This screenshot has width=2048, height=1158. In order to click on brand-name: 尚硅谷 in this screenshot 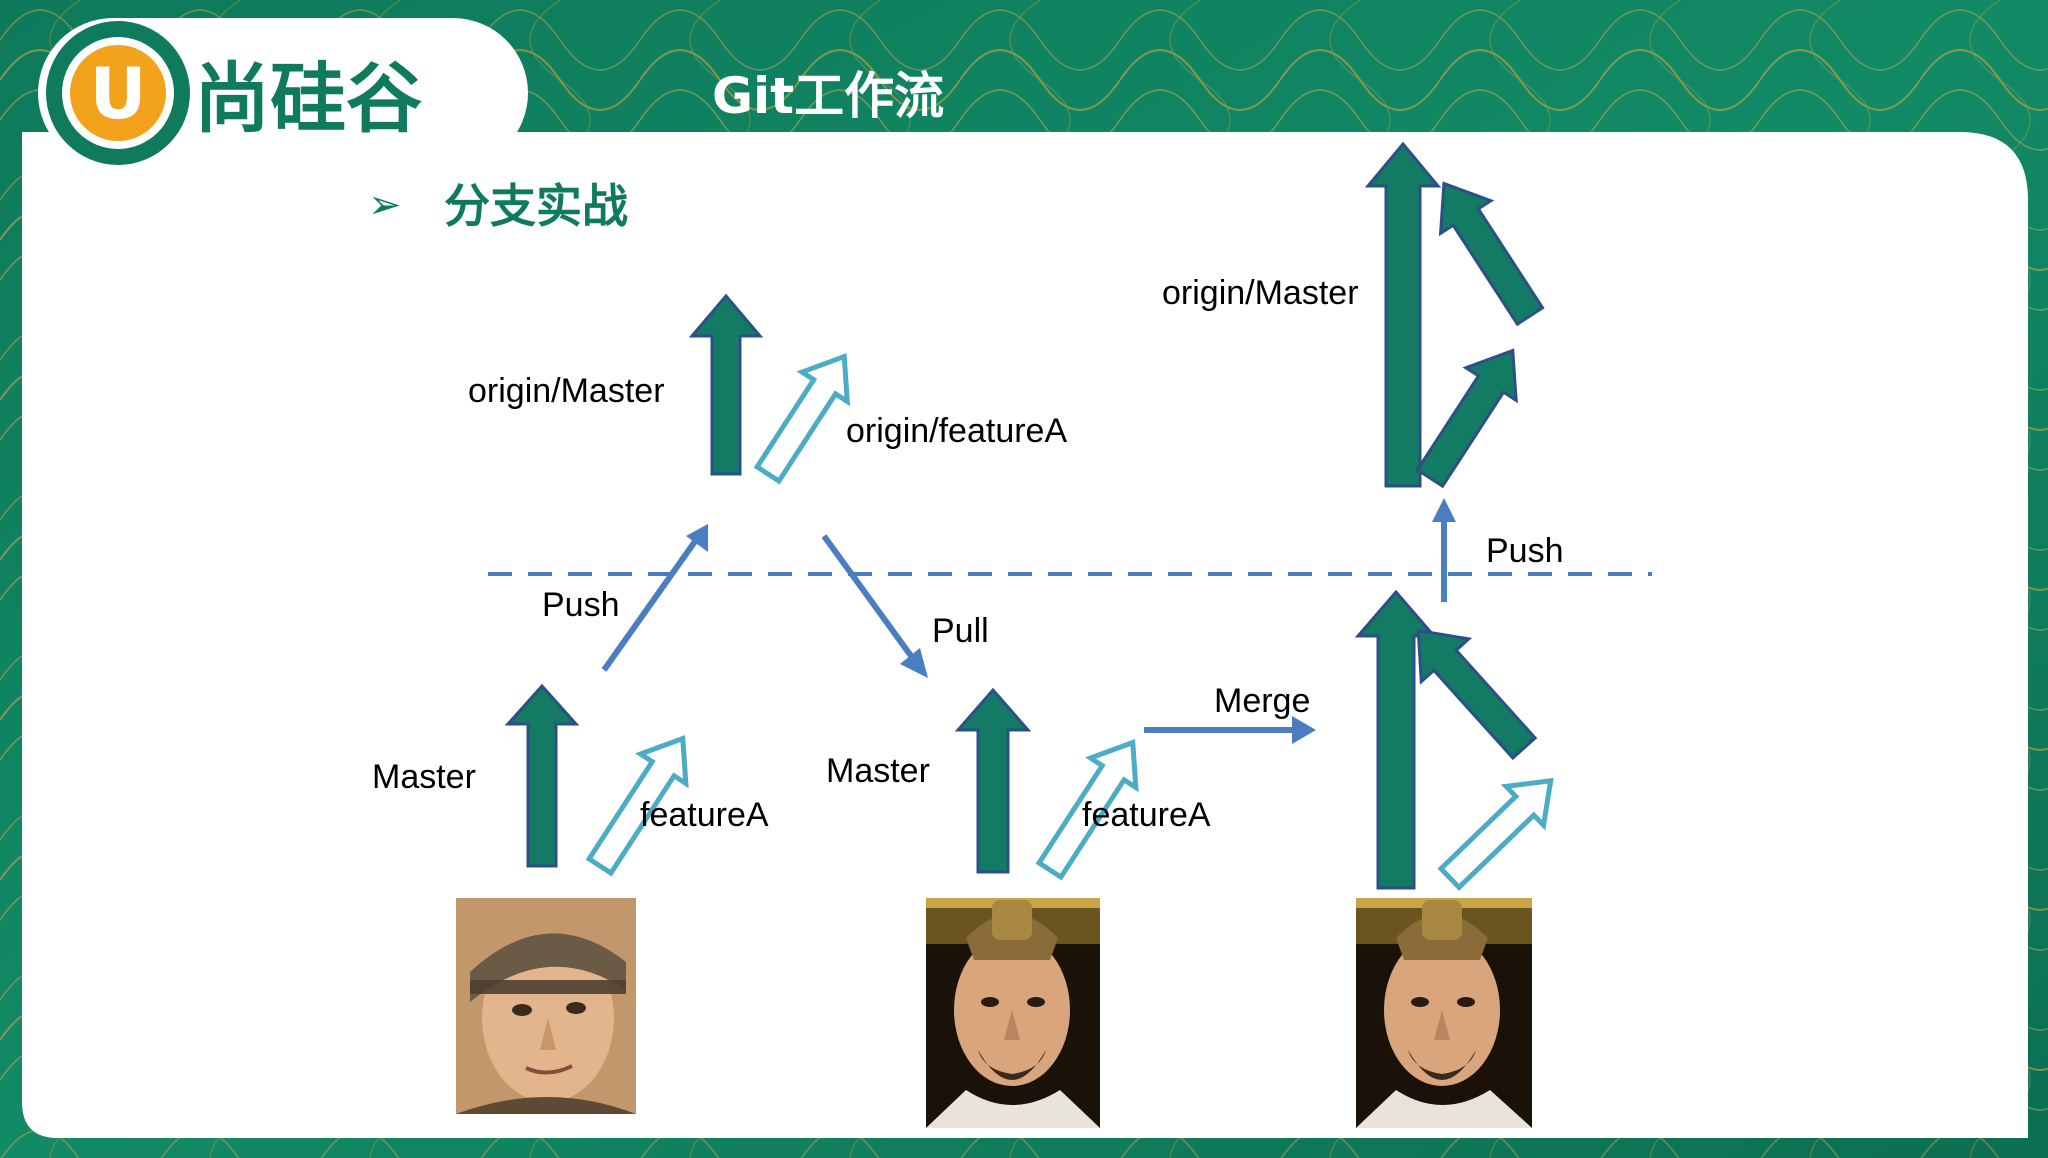, I will do `click(308, 98)`.